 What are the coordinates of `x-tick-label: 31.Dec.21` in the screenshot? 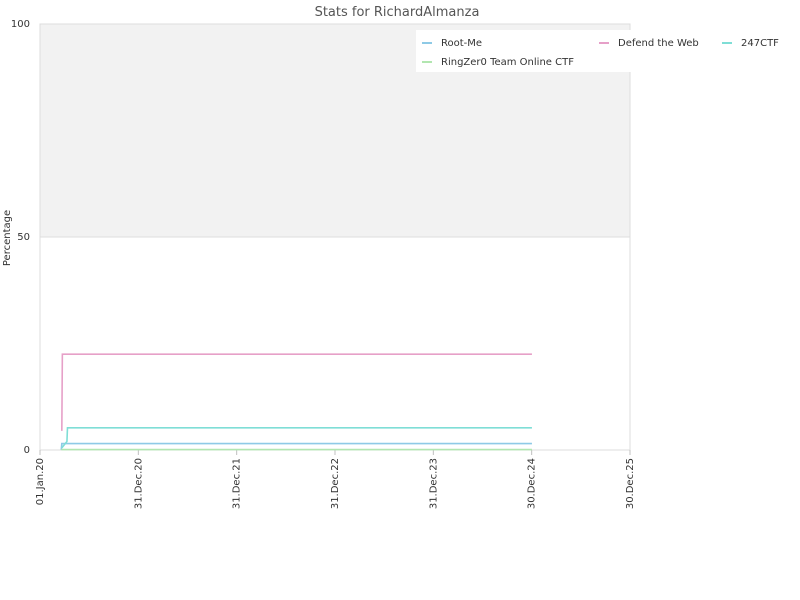 It's located at (237, 483).